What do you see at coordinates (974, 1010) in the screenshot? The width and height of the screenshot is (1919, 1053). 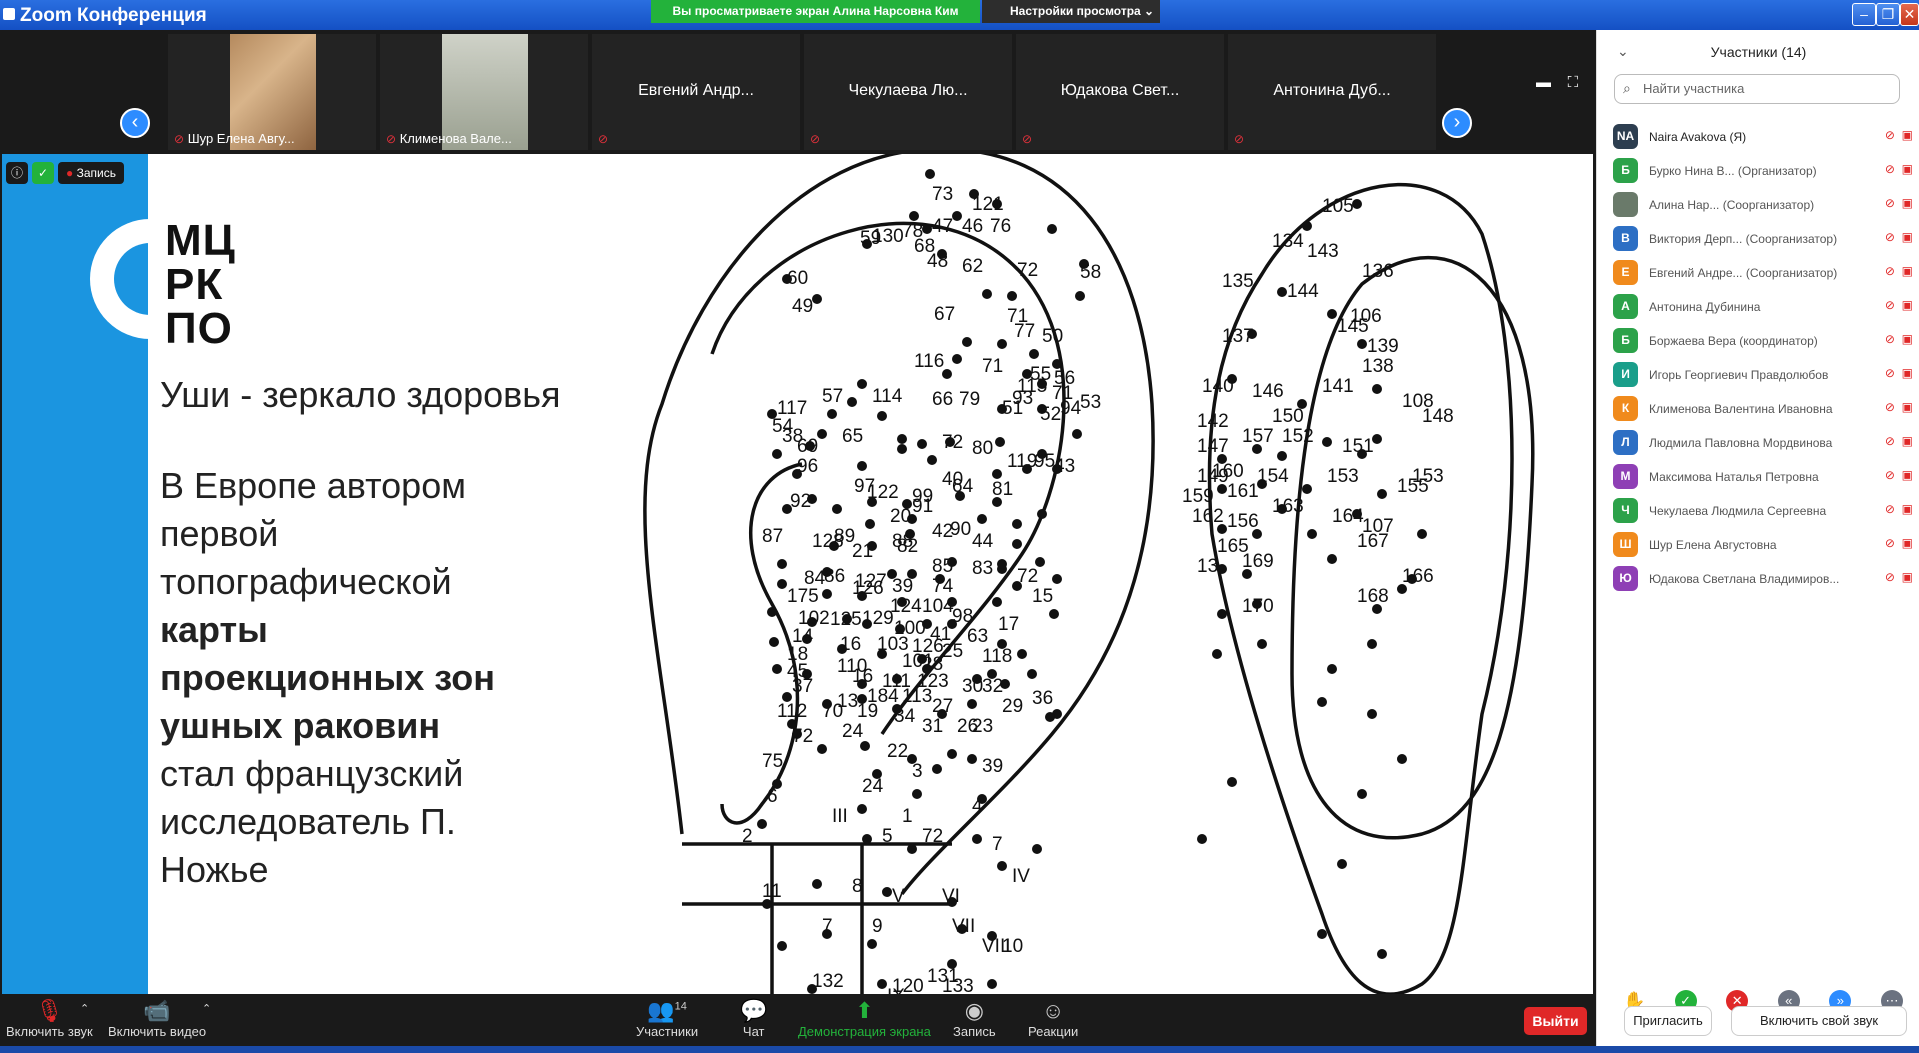 I see `record-icon: ◉` at bounding box center [974, 1010].